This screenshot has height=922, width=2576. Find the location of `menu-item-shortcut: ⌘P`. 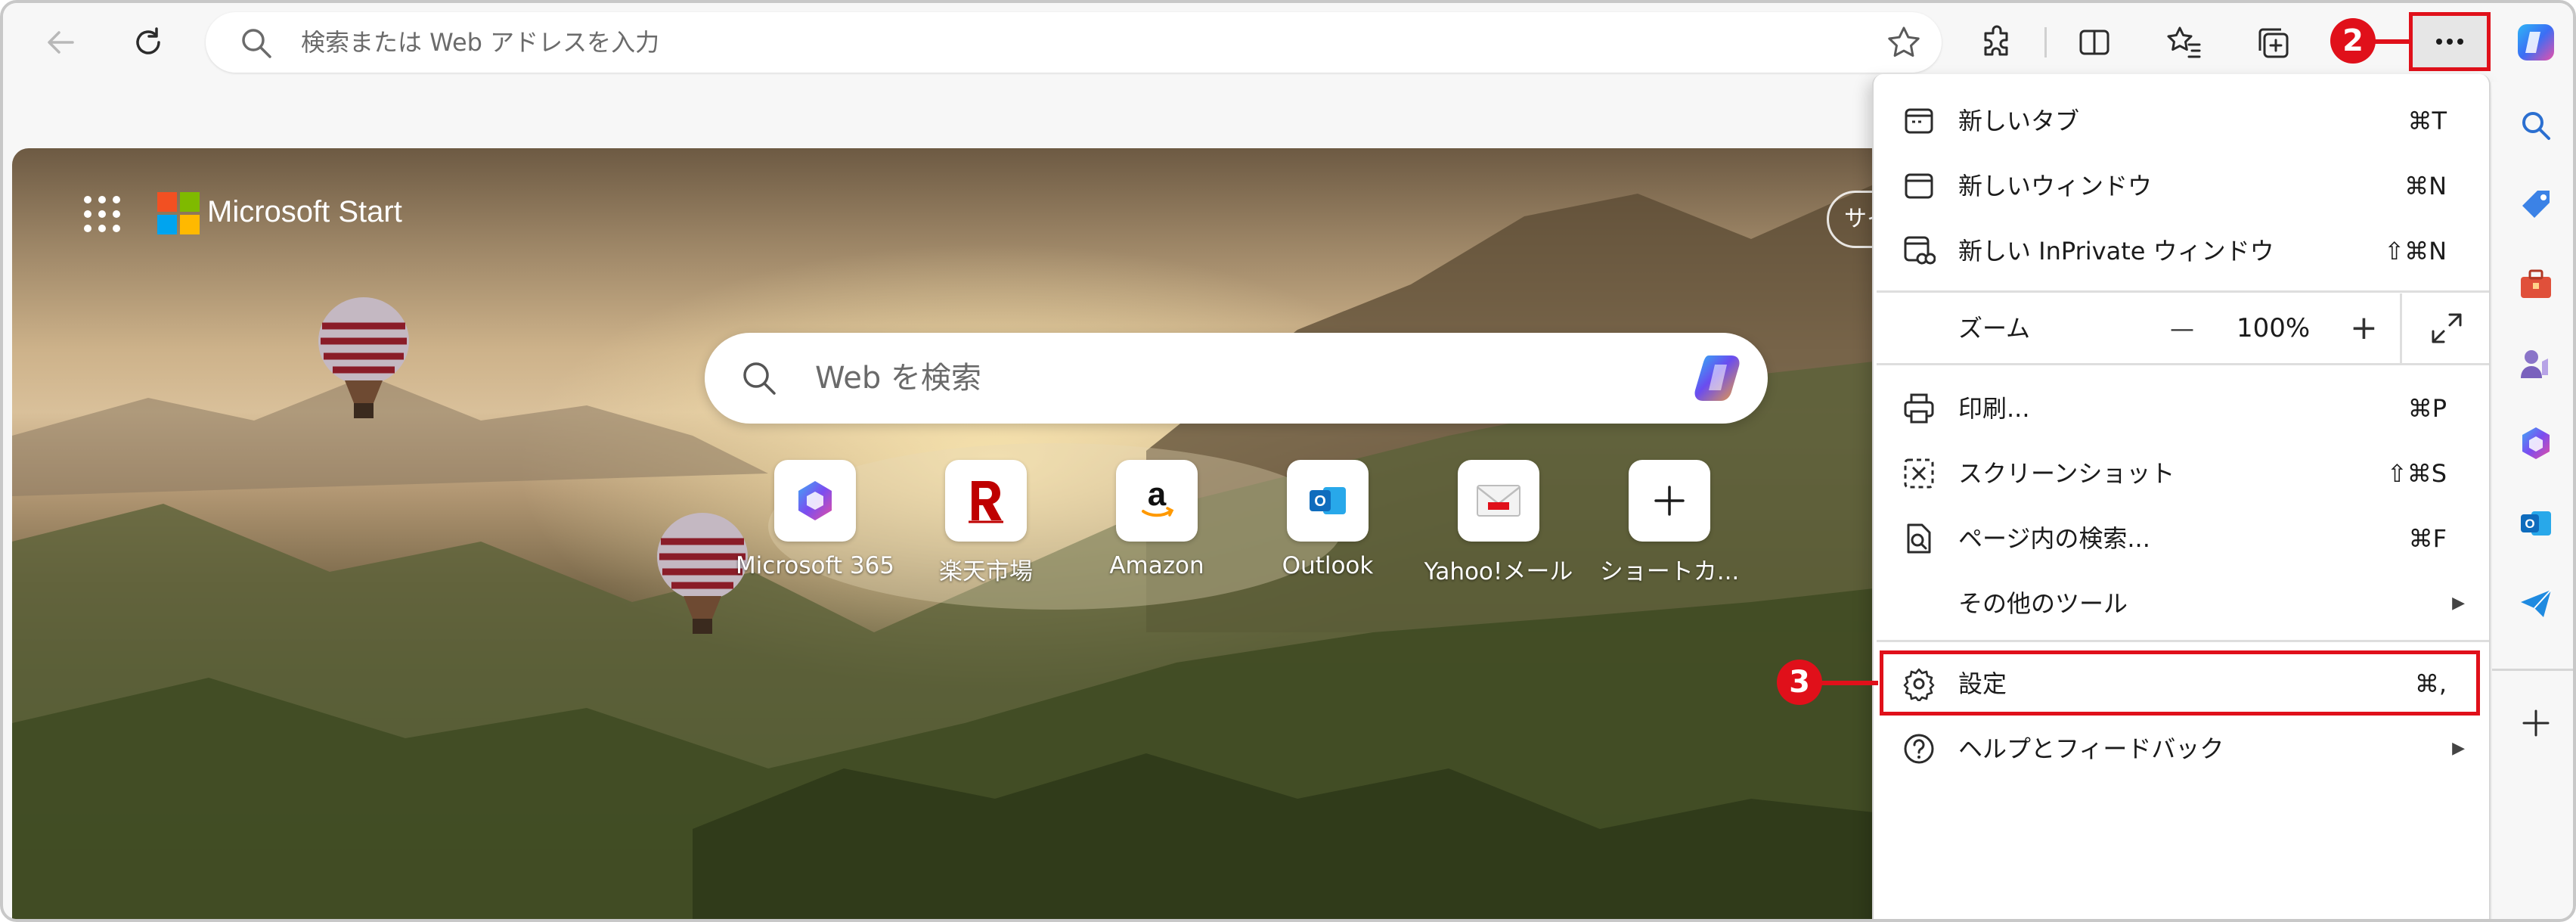

menu-item-shortcut: ⌘P is located at coordinates (2427, 408).